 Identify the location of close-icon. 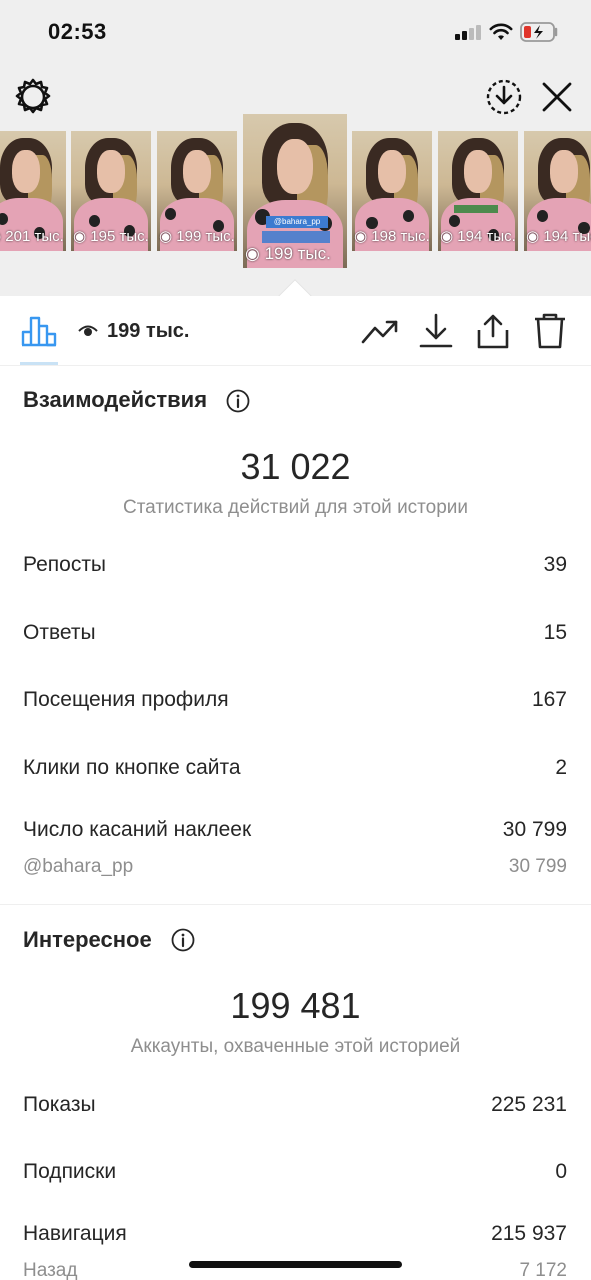
(557, 97).